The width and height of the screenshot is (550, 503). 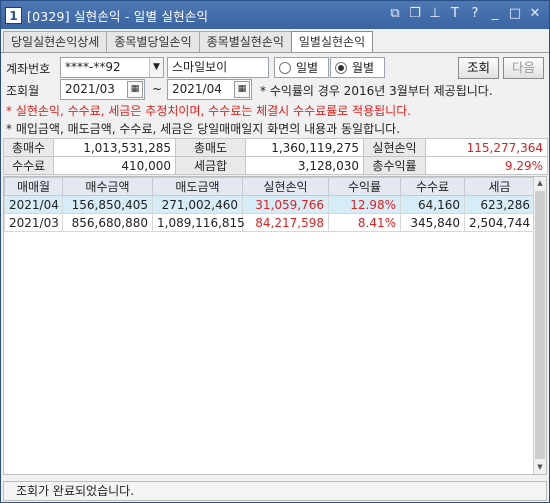 I want to click on status-bar: 조회가 완료되었습니다., so click(x=275, y=491).